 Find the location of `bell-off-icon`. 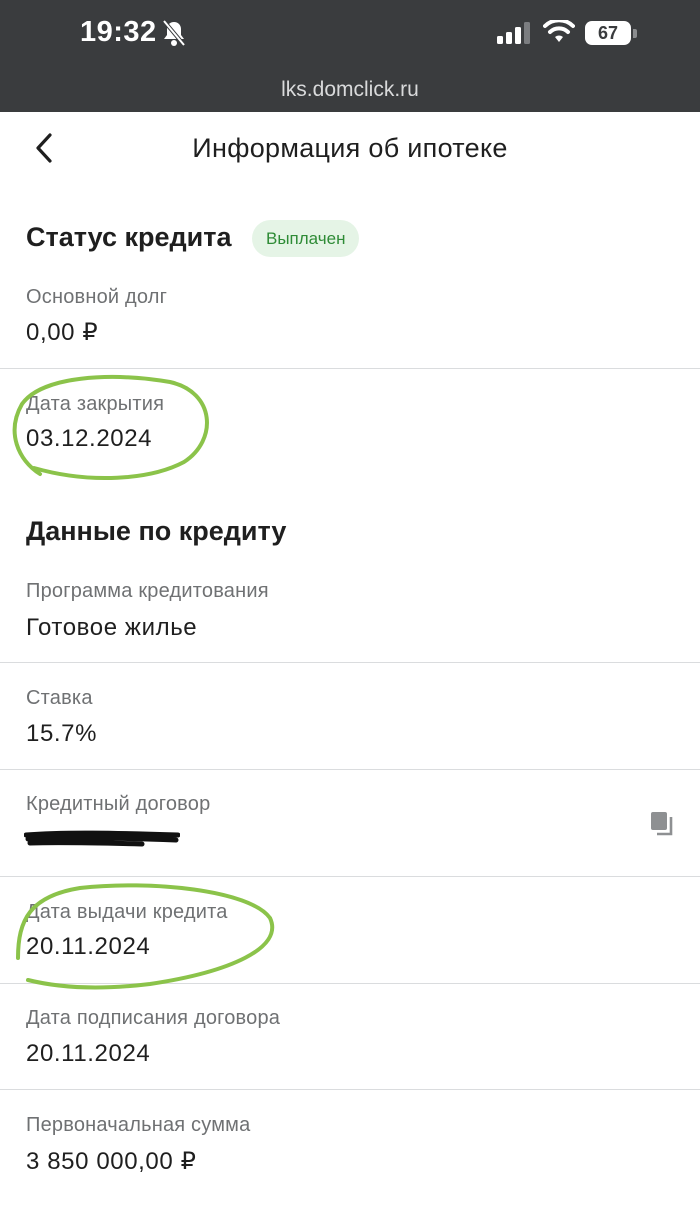

bell-off-icon is located at coordinates (174, 33).